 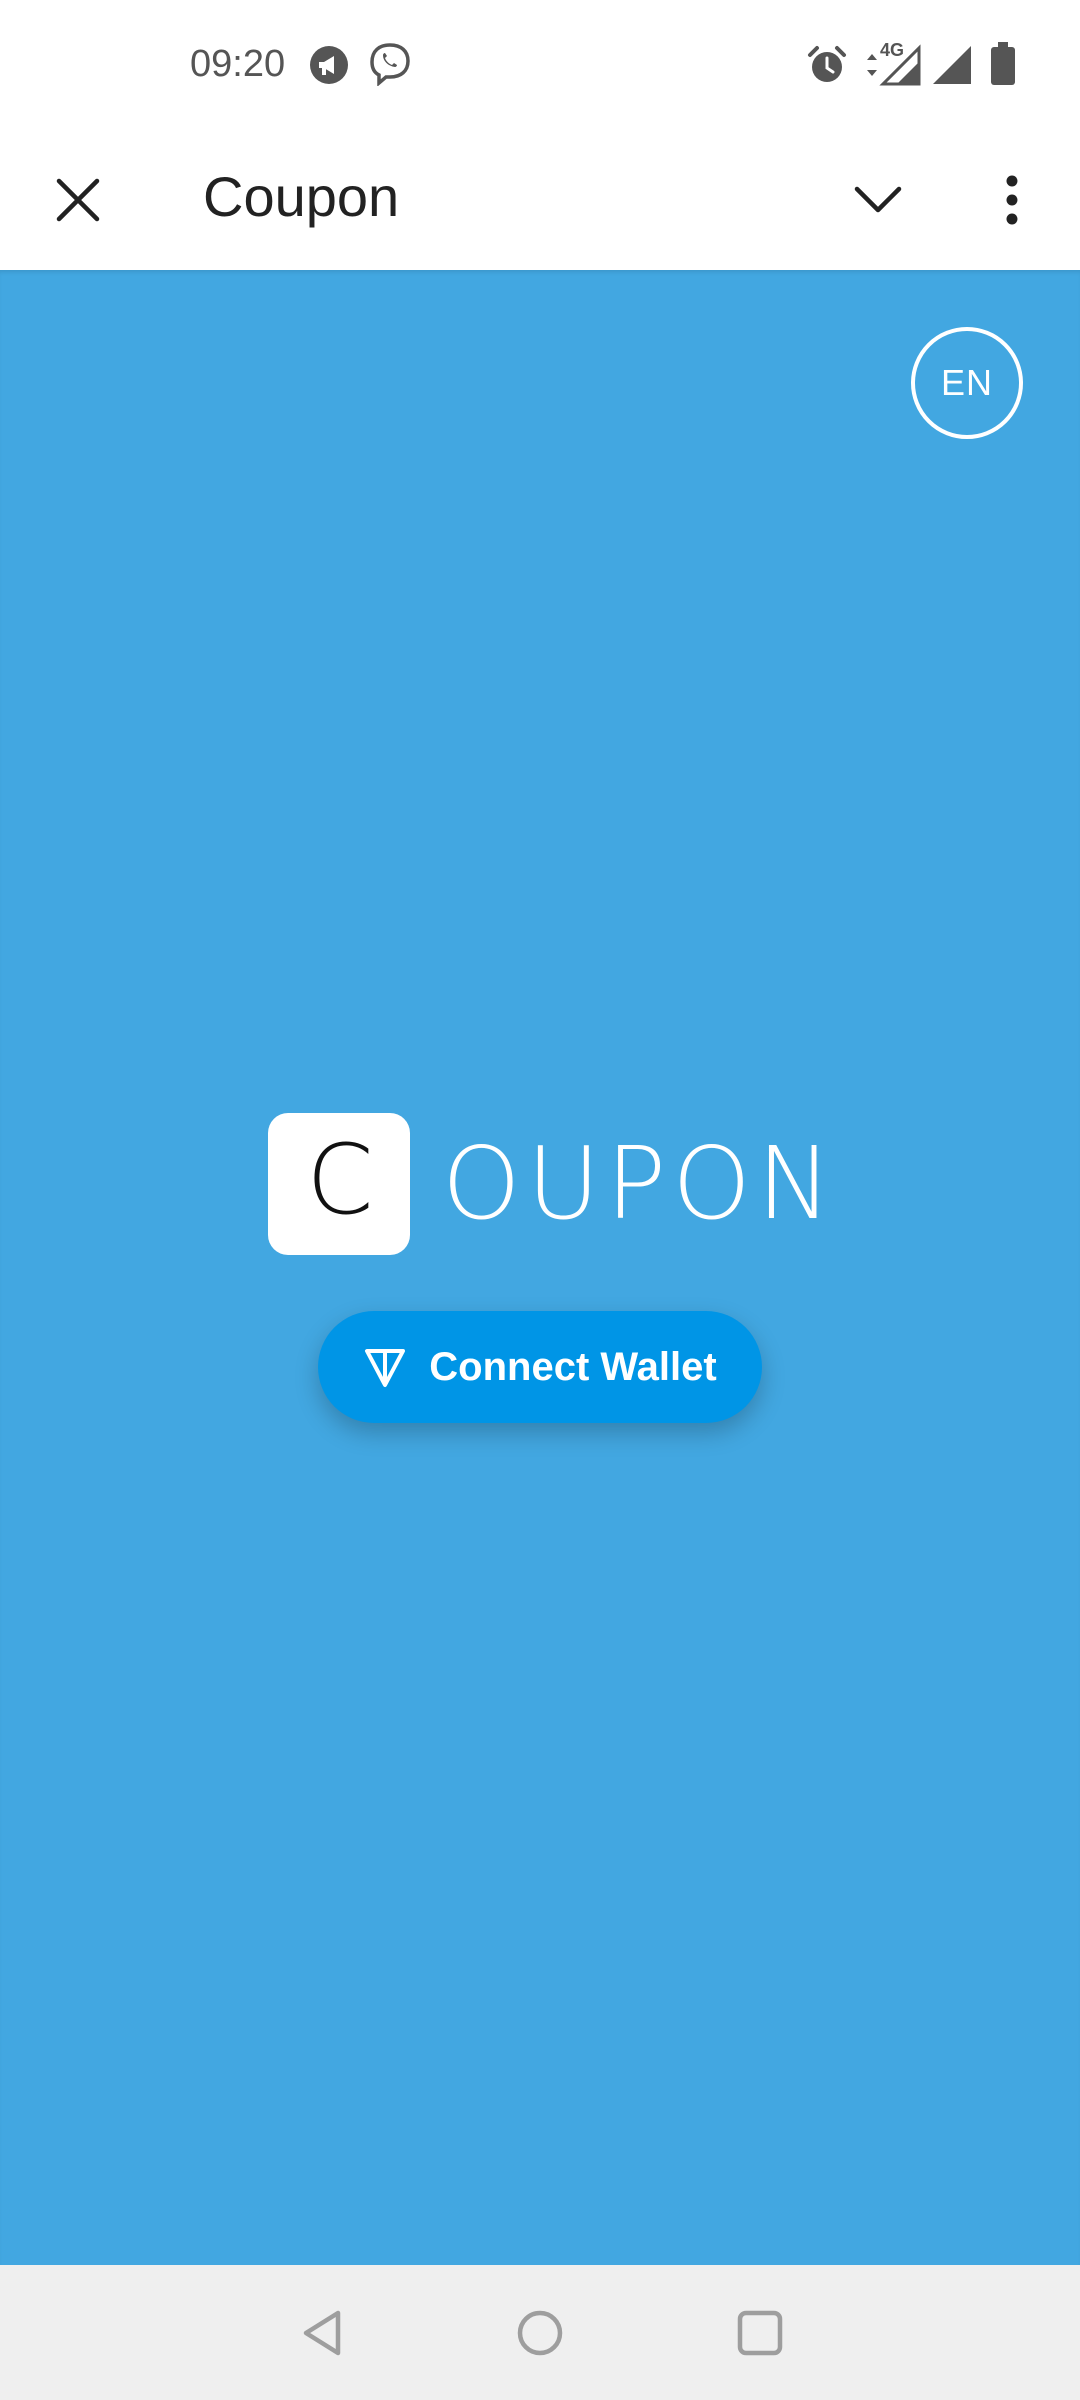 I want to click on ton-diamond-icon, so click(x=385, y=1368).